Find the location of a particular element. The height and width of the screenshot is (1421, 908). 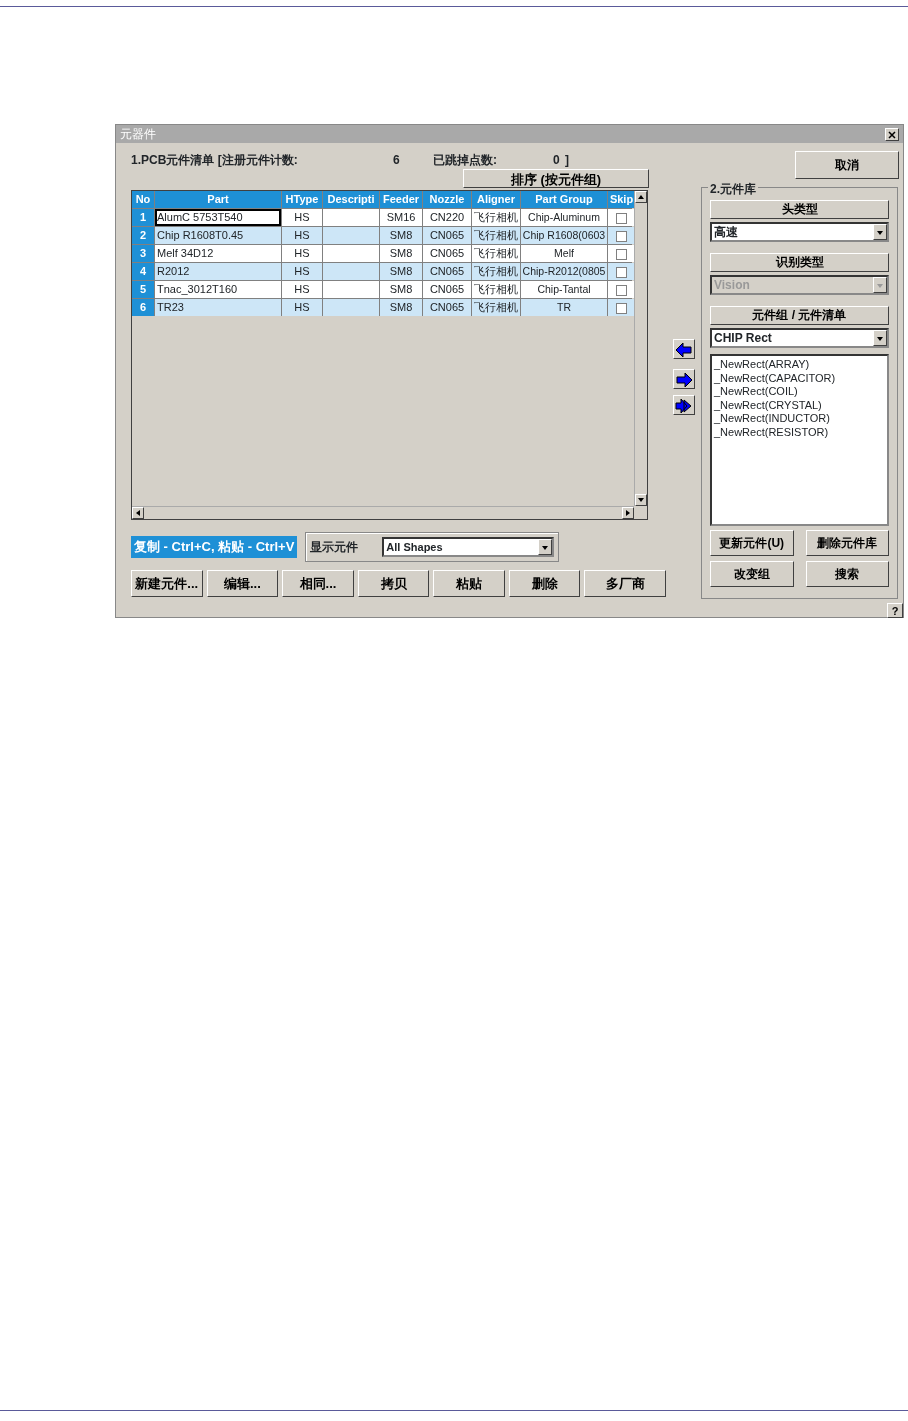

arrow-left-icon is located at coordinates (683, 349).